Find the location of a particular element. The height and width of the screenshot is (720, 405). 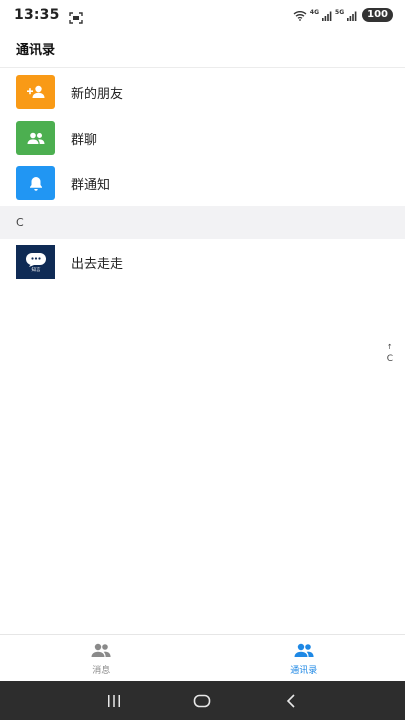

tab-contacts: 通讯录 is located at coordinates (304, 658).